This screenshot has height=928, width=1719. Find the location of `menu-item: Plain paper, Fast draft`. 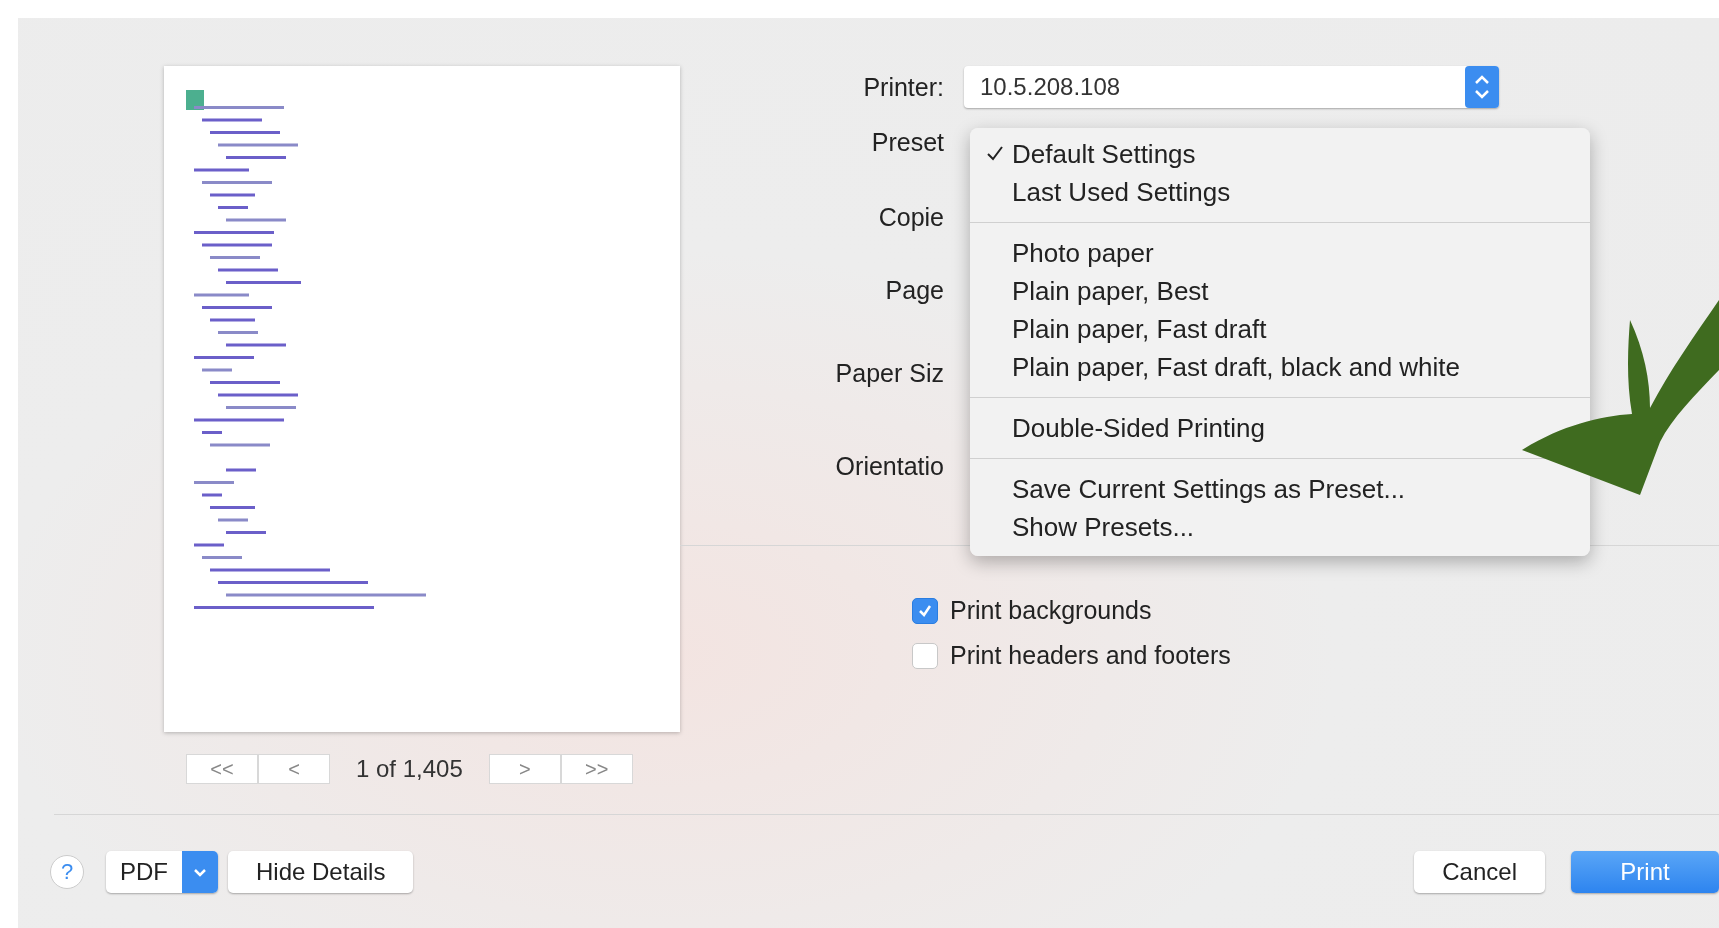

menu-item: Plain paper, Fast draft is located at coordinates (1139, 329).